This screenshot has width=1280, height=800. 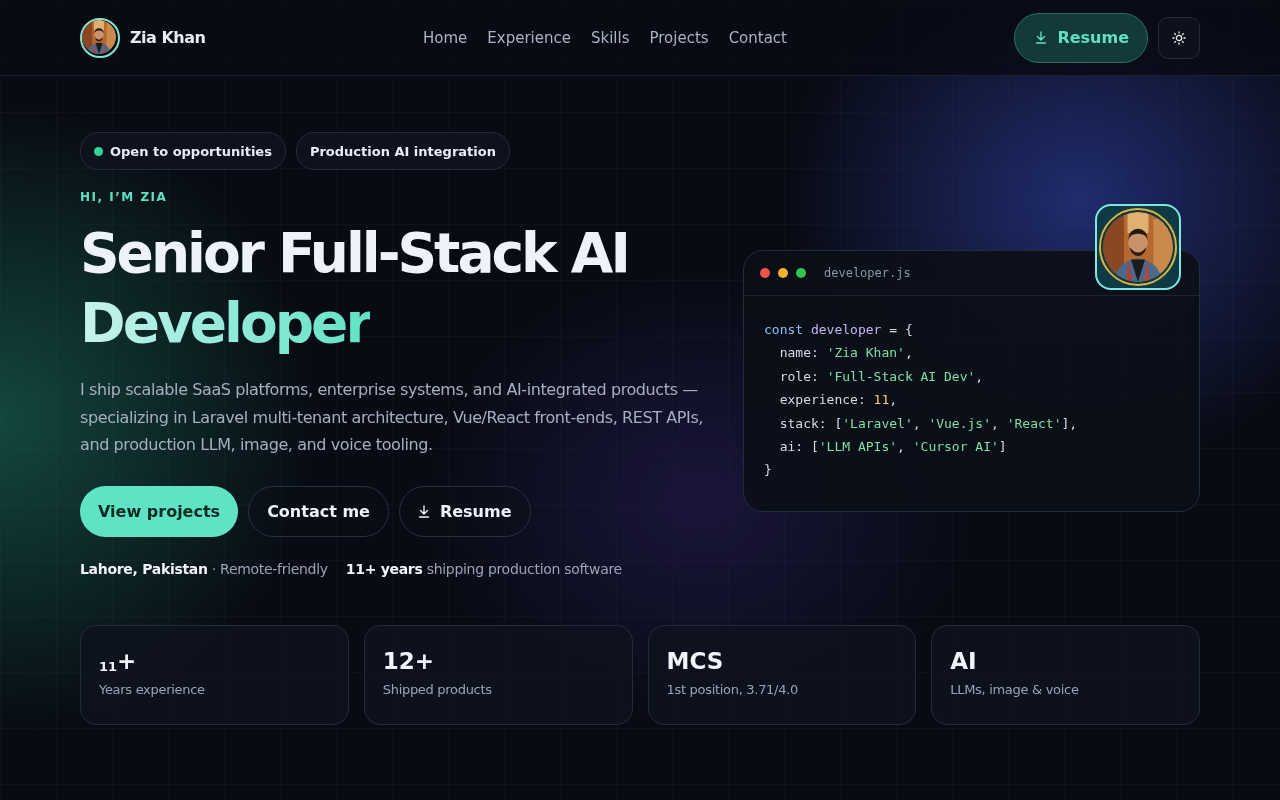 What do you see at coordinates (204, 568) in the screenshot?
I see `meta-text: Lahore, Pakistan · Remote-friendly` at bounding box center [204, 568].